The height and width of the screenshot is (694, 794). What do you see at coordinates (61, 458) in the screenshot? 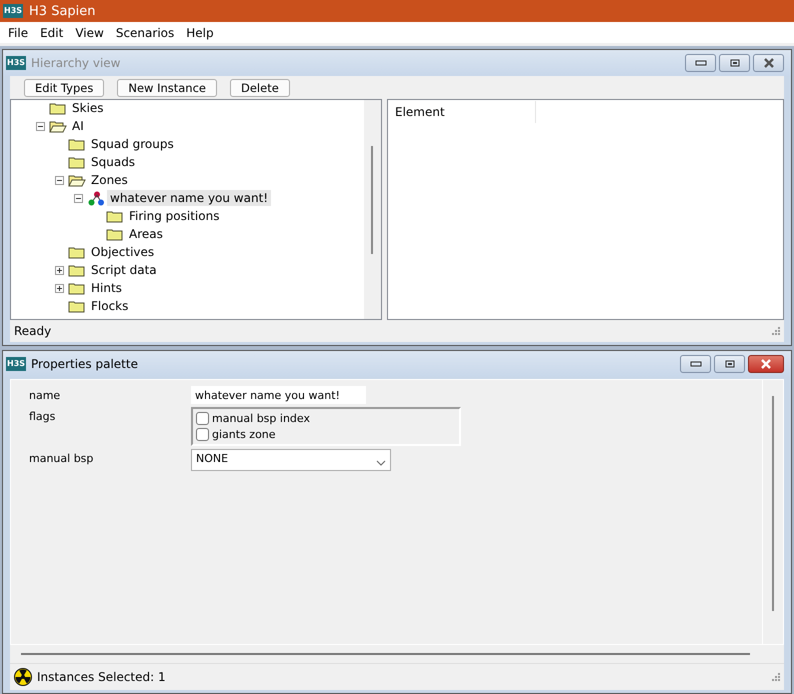
I see `field-label: manual bsp` at bounding box center [61, 458].